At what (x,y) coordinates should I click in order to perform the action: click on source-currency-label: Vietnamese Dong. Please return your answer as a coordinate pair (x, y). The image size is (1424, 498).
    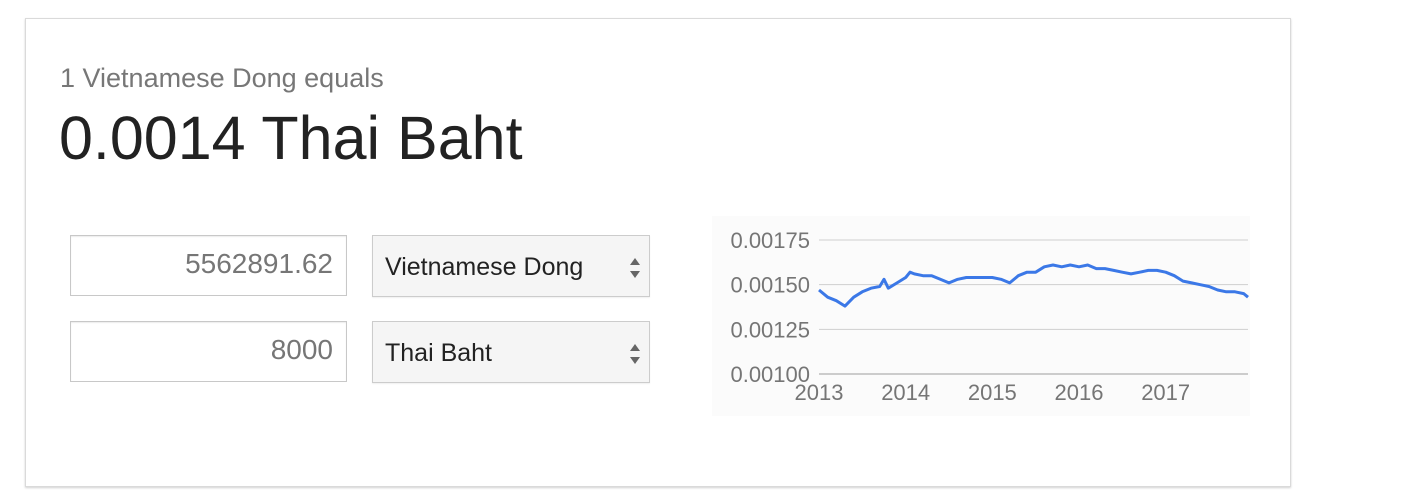
    Looking at the image, I should click on (484, 267).